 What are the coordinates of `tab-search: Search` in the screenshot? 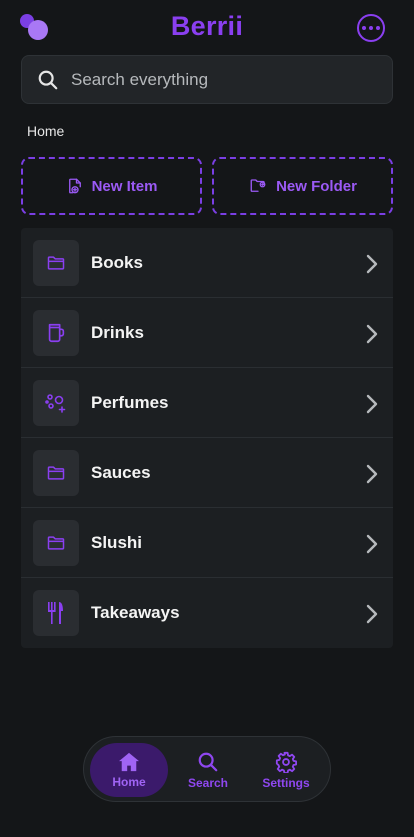 It's located at (208, 770).